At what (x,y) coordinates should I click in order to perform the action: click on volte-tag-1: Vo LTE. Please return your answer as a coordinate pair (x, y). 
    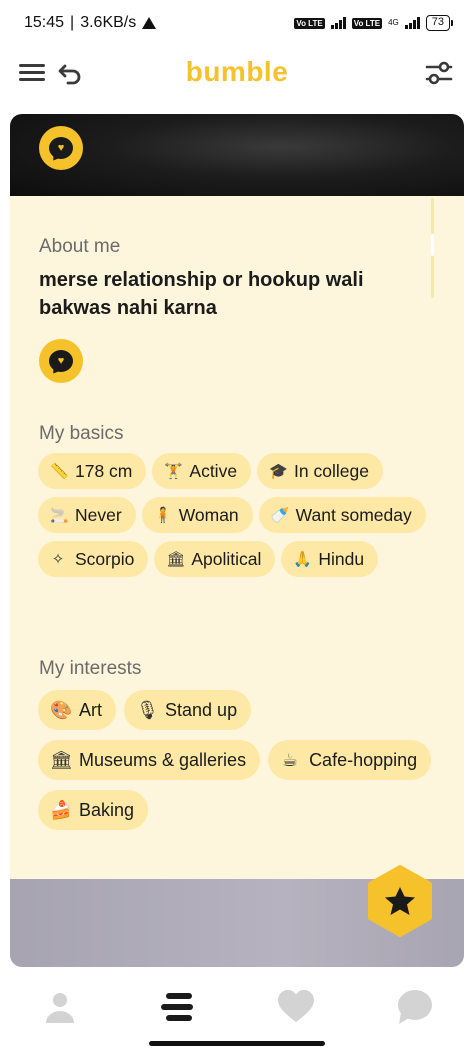
    Looking at the image, I should click on (309, 23).